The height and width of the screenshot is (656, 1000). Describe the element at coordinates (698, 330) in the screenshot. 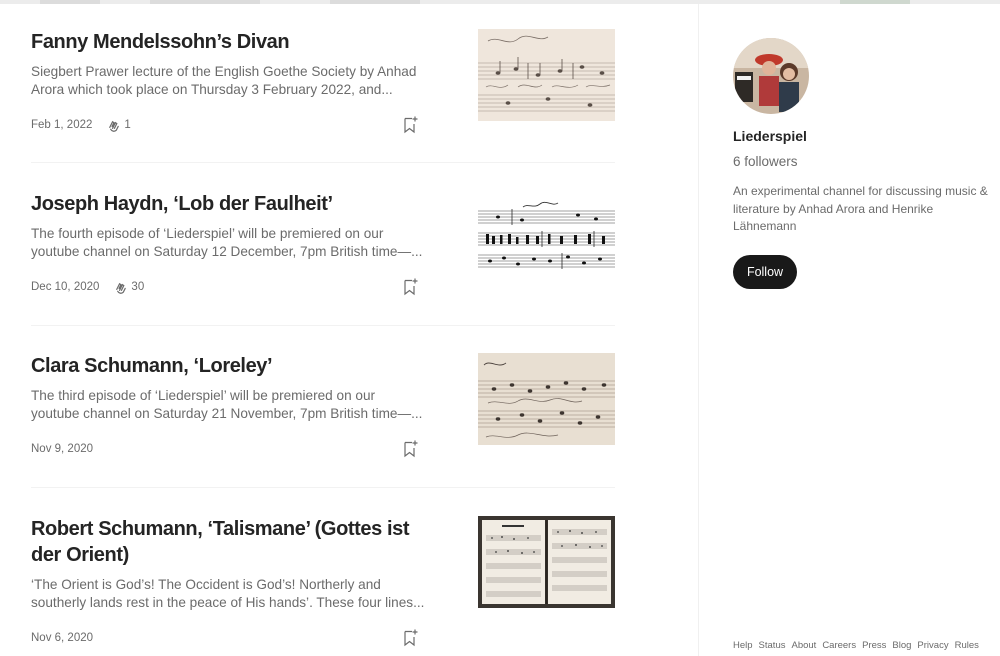

I see `column-divider` at that location.